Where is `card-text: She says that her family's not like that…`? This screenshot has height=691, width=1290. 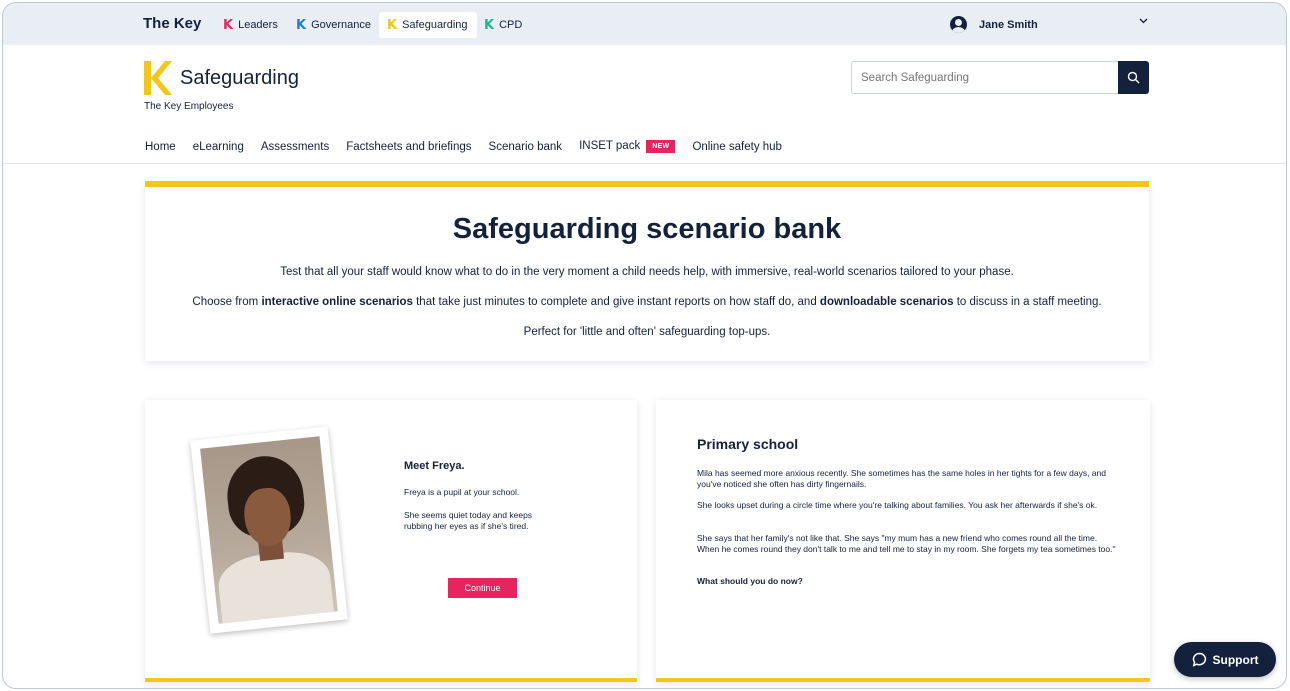 card-text: She says that her family's not like that… is located at coordinates (906, 543).